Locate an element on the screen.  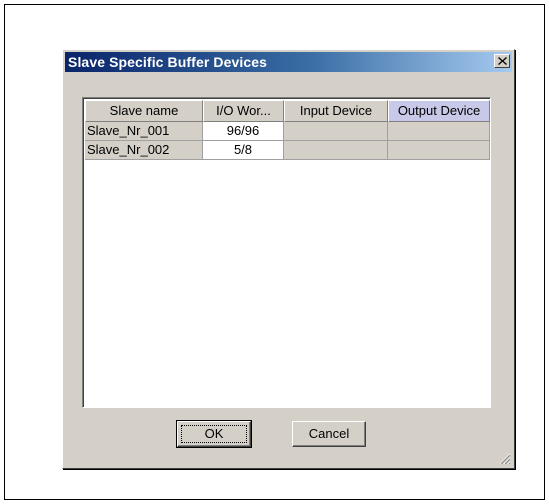
close-icon is located at coordinates (502, 61).